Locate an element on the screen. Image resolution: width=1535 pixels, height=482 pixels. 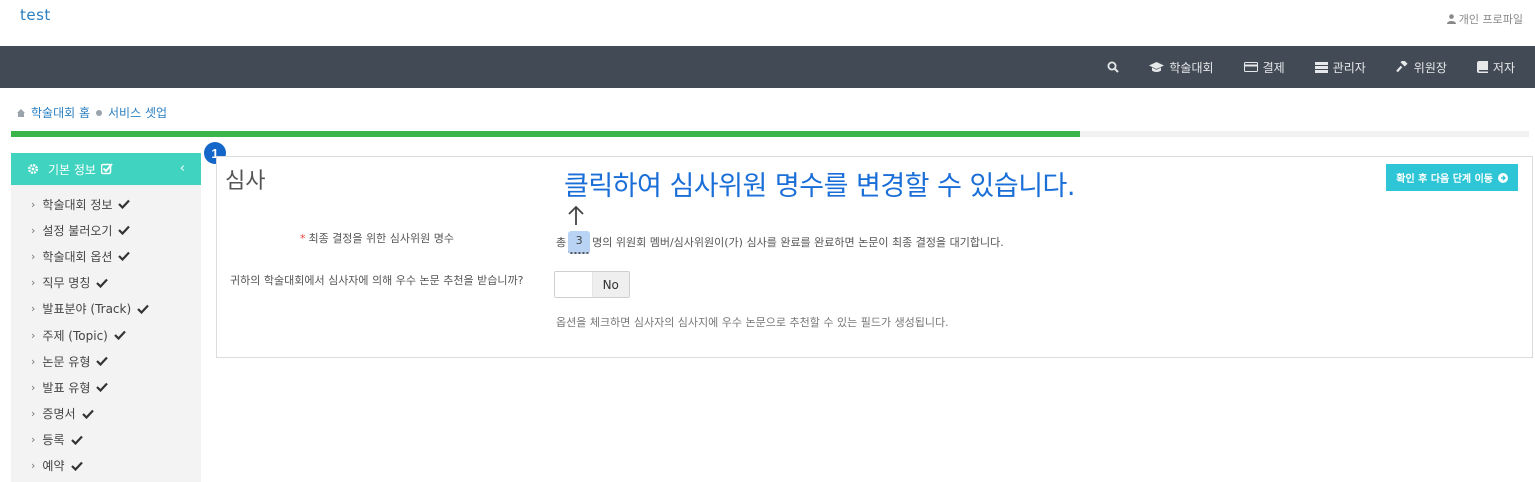
required-marker: * is located at coordinates (302, 238).